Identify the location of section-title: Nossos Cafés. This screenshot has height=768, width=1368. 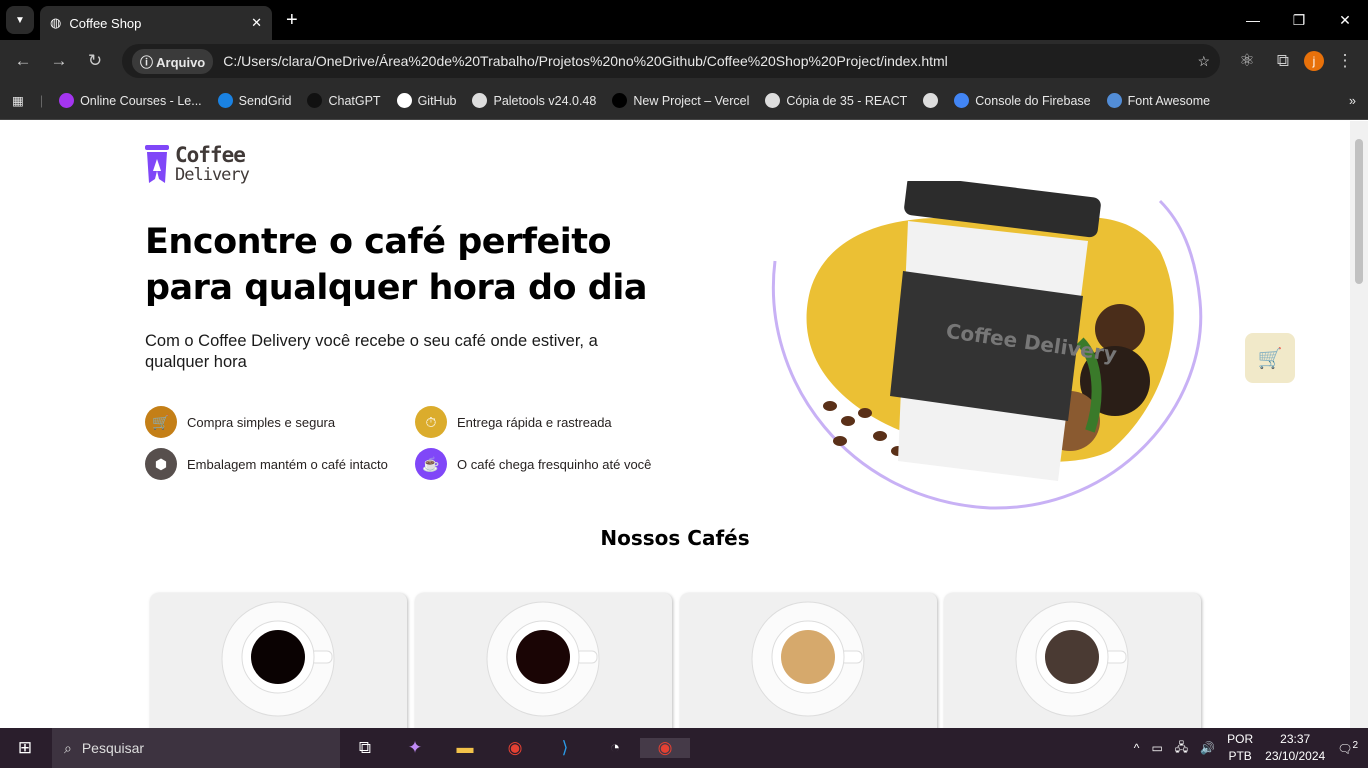
(675, 538).